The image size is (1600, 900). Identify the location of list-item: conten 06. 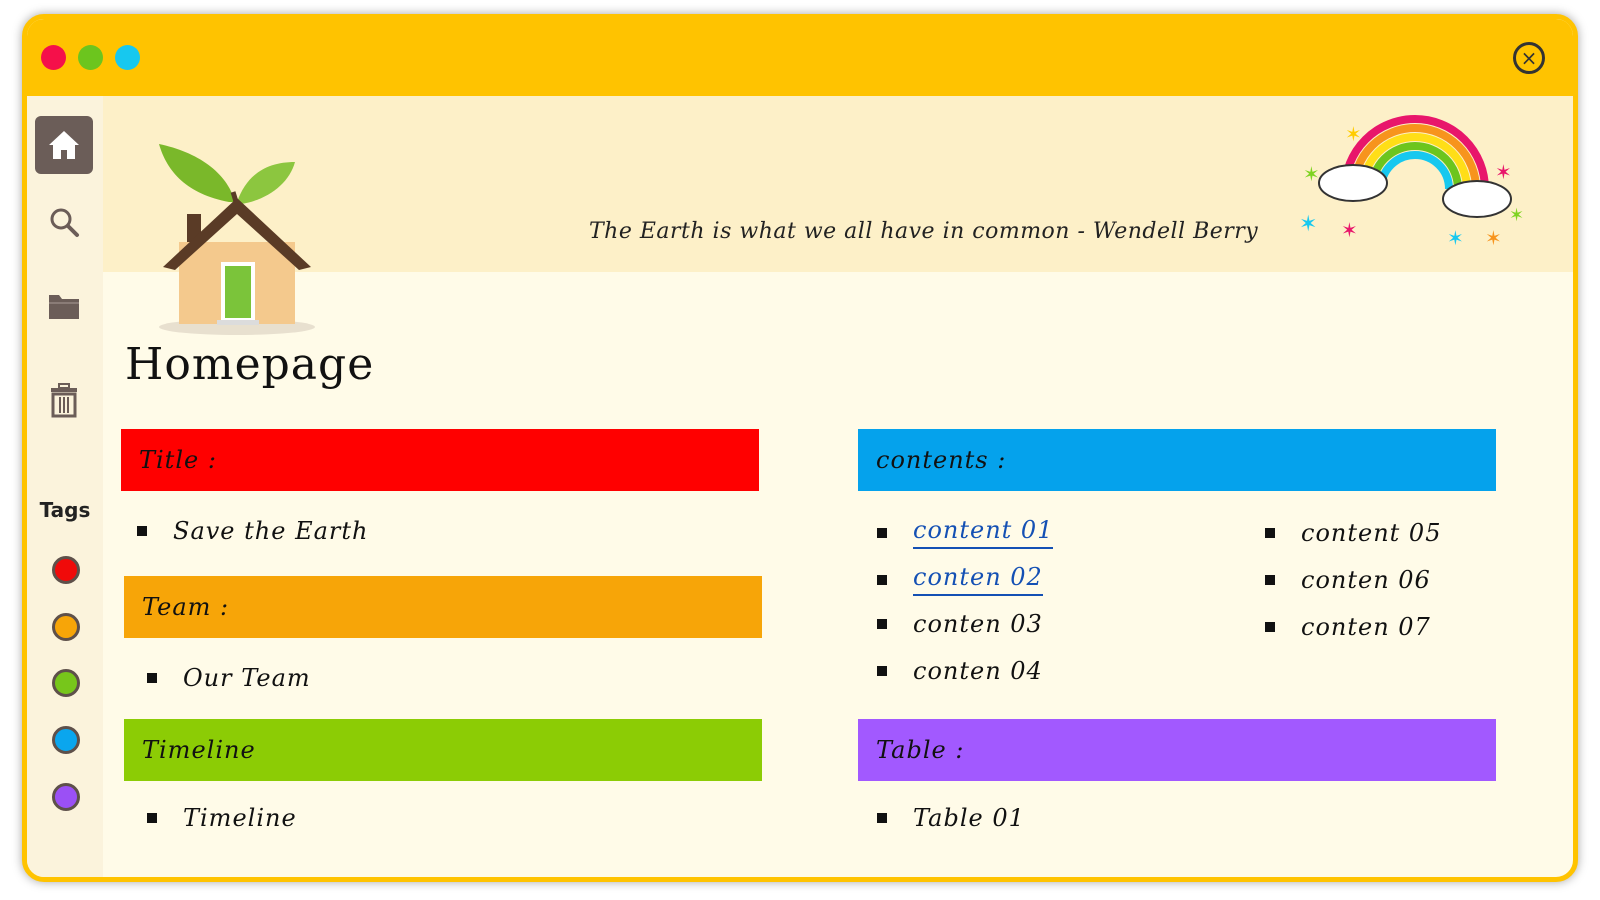
(1348, 580).